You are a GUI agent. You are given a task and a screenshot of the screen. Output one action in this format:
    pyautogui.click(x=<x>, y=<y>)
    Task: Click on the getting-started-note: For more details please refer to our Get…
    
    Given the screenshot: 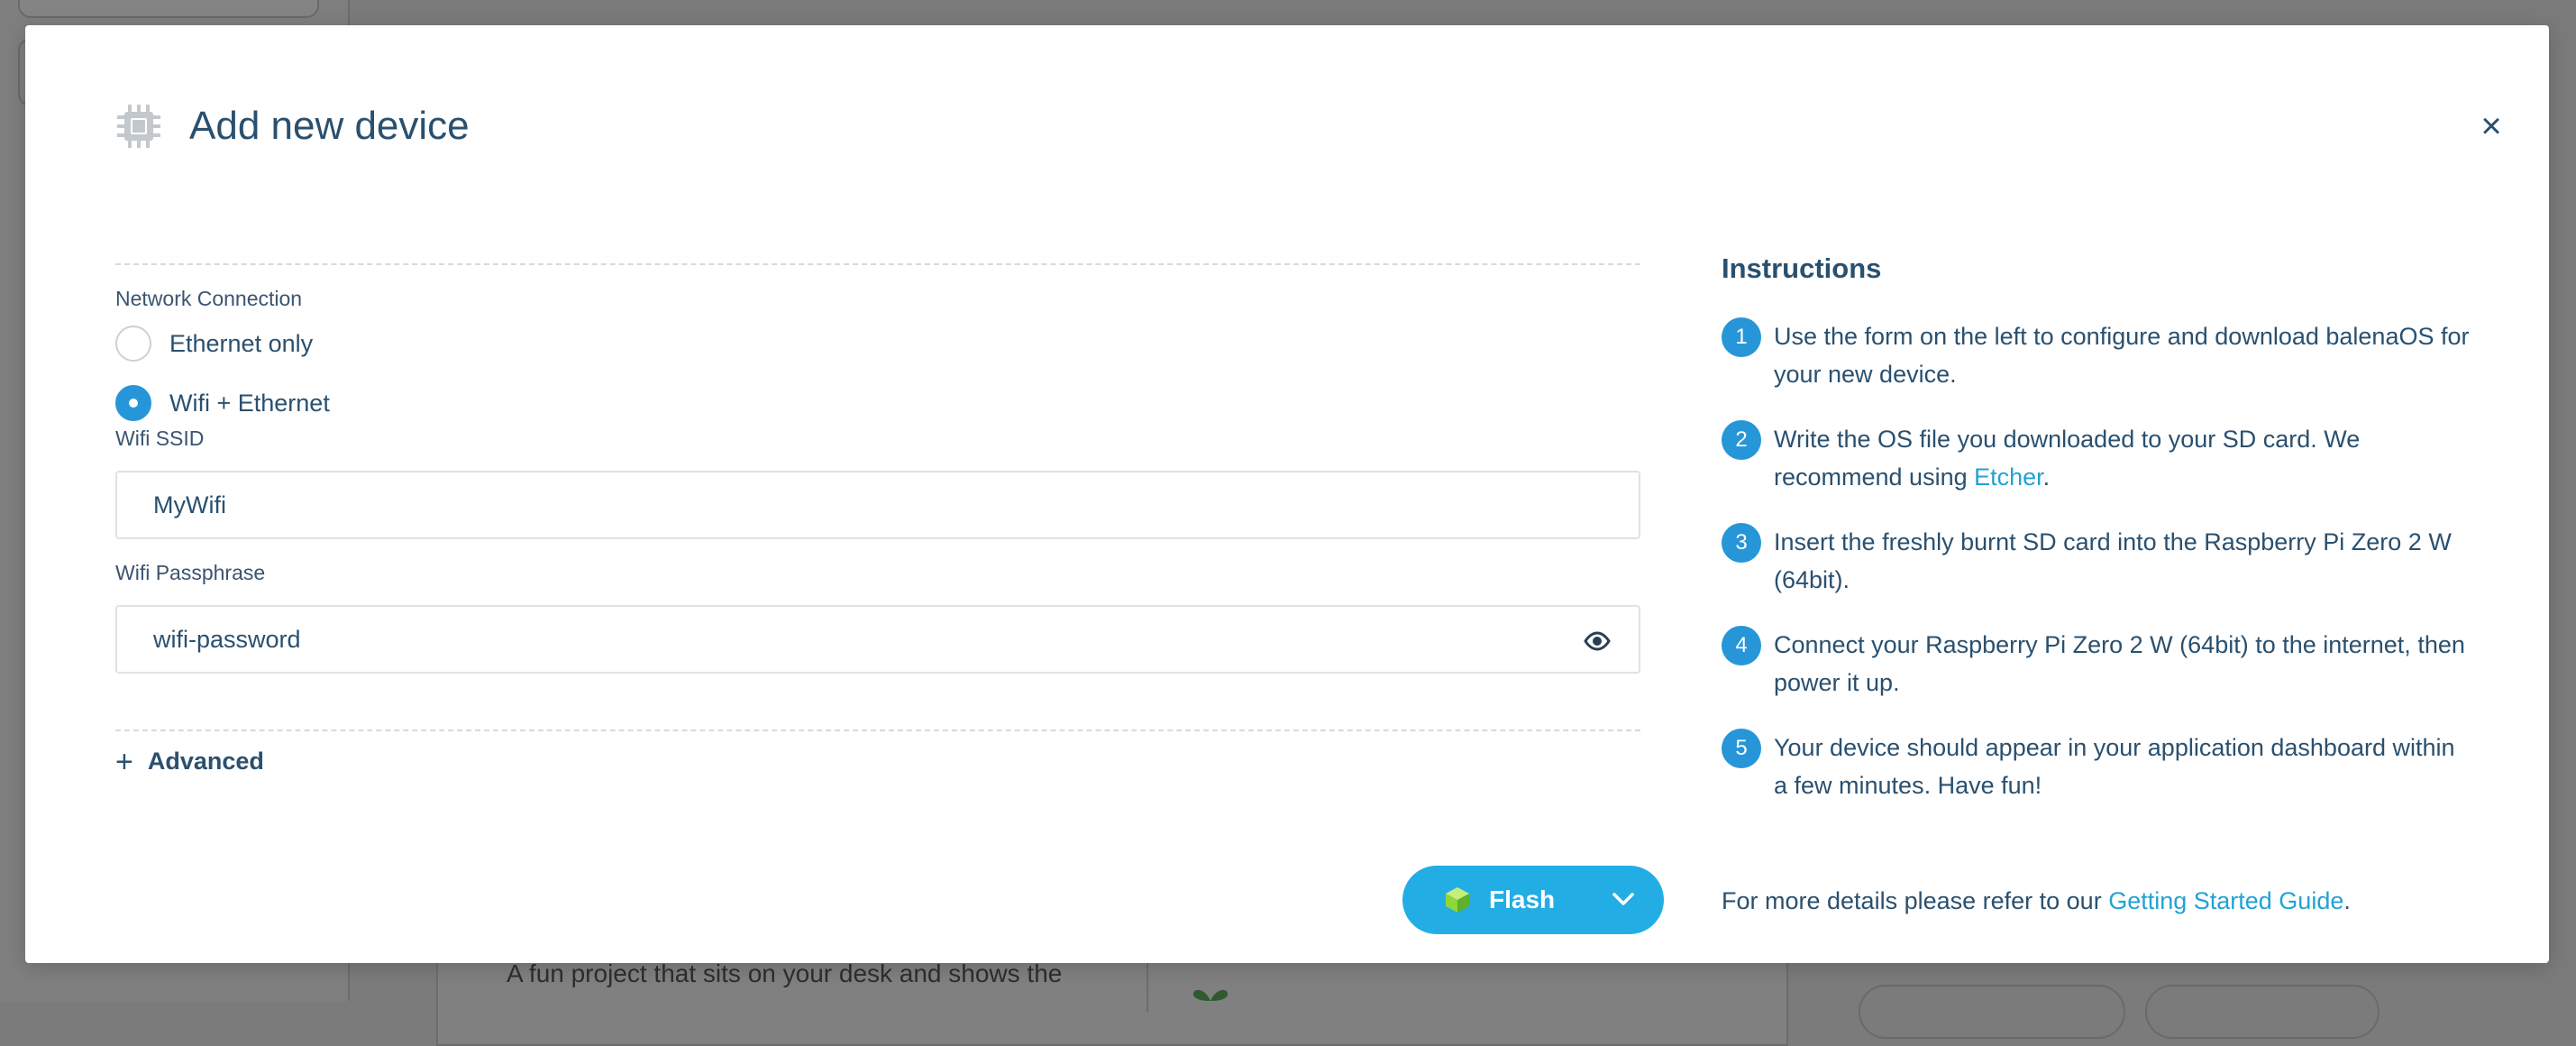 What is the action you would take?
    pyautogui.click(x=2037, y=901)
    